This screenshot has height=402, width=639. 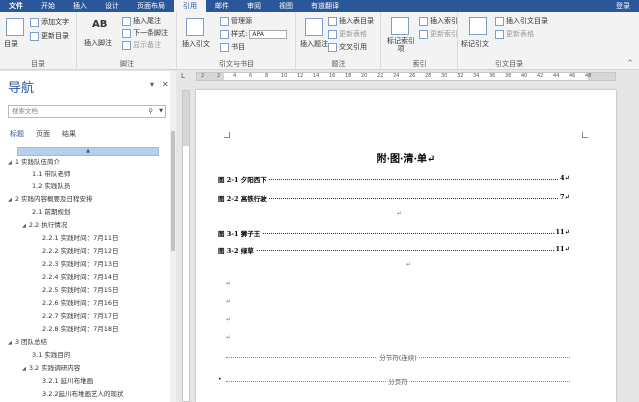 What do you see at coordinates (268, 34) in the screenshot?
I see `style-dropdown: APA` at bounding box center [268, 34].